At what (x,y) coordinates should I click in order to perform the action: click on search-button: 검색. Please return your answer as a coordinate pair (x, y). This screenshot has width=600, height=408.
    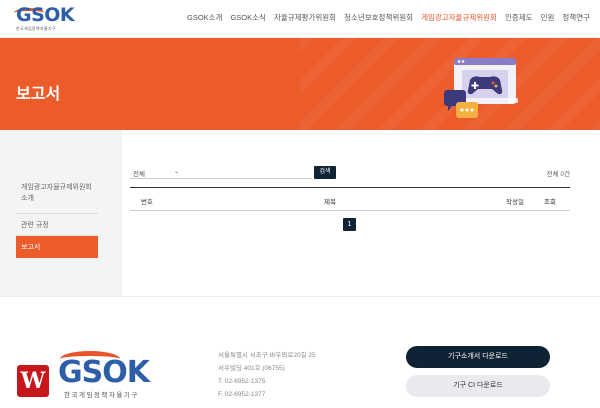
    Looking at the image, I should click on (325, 172).